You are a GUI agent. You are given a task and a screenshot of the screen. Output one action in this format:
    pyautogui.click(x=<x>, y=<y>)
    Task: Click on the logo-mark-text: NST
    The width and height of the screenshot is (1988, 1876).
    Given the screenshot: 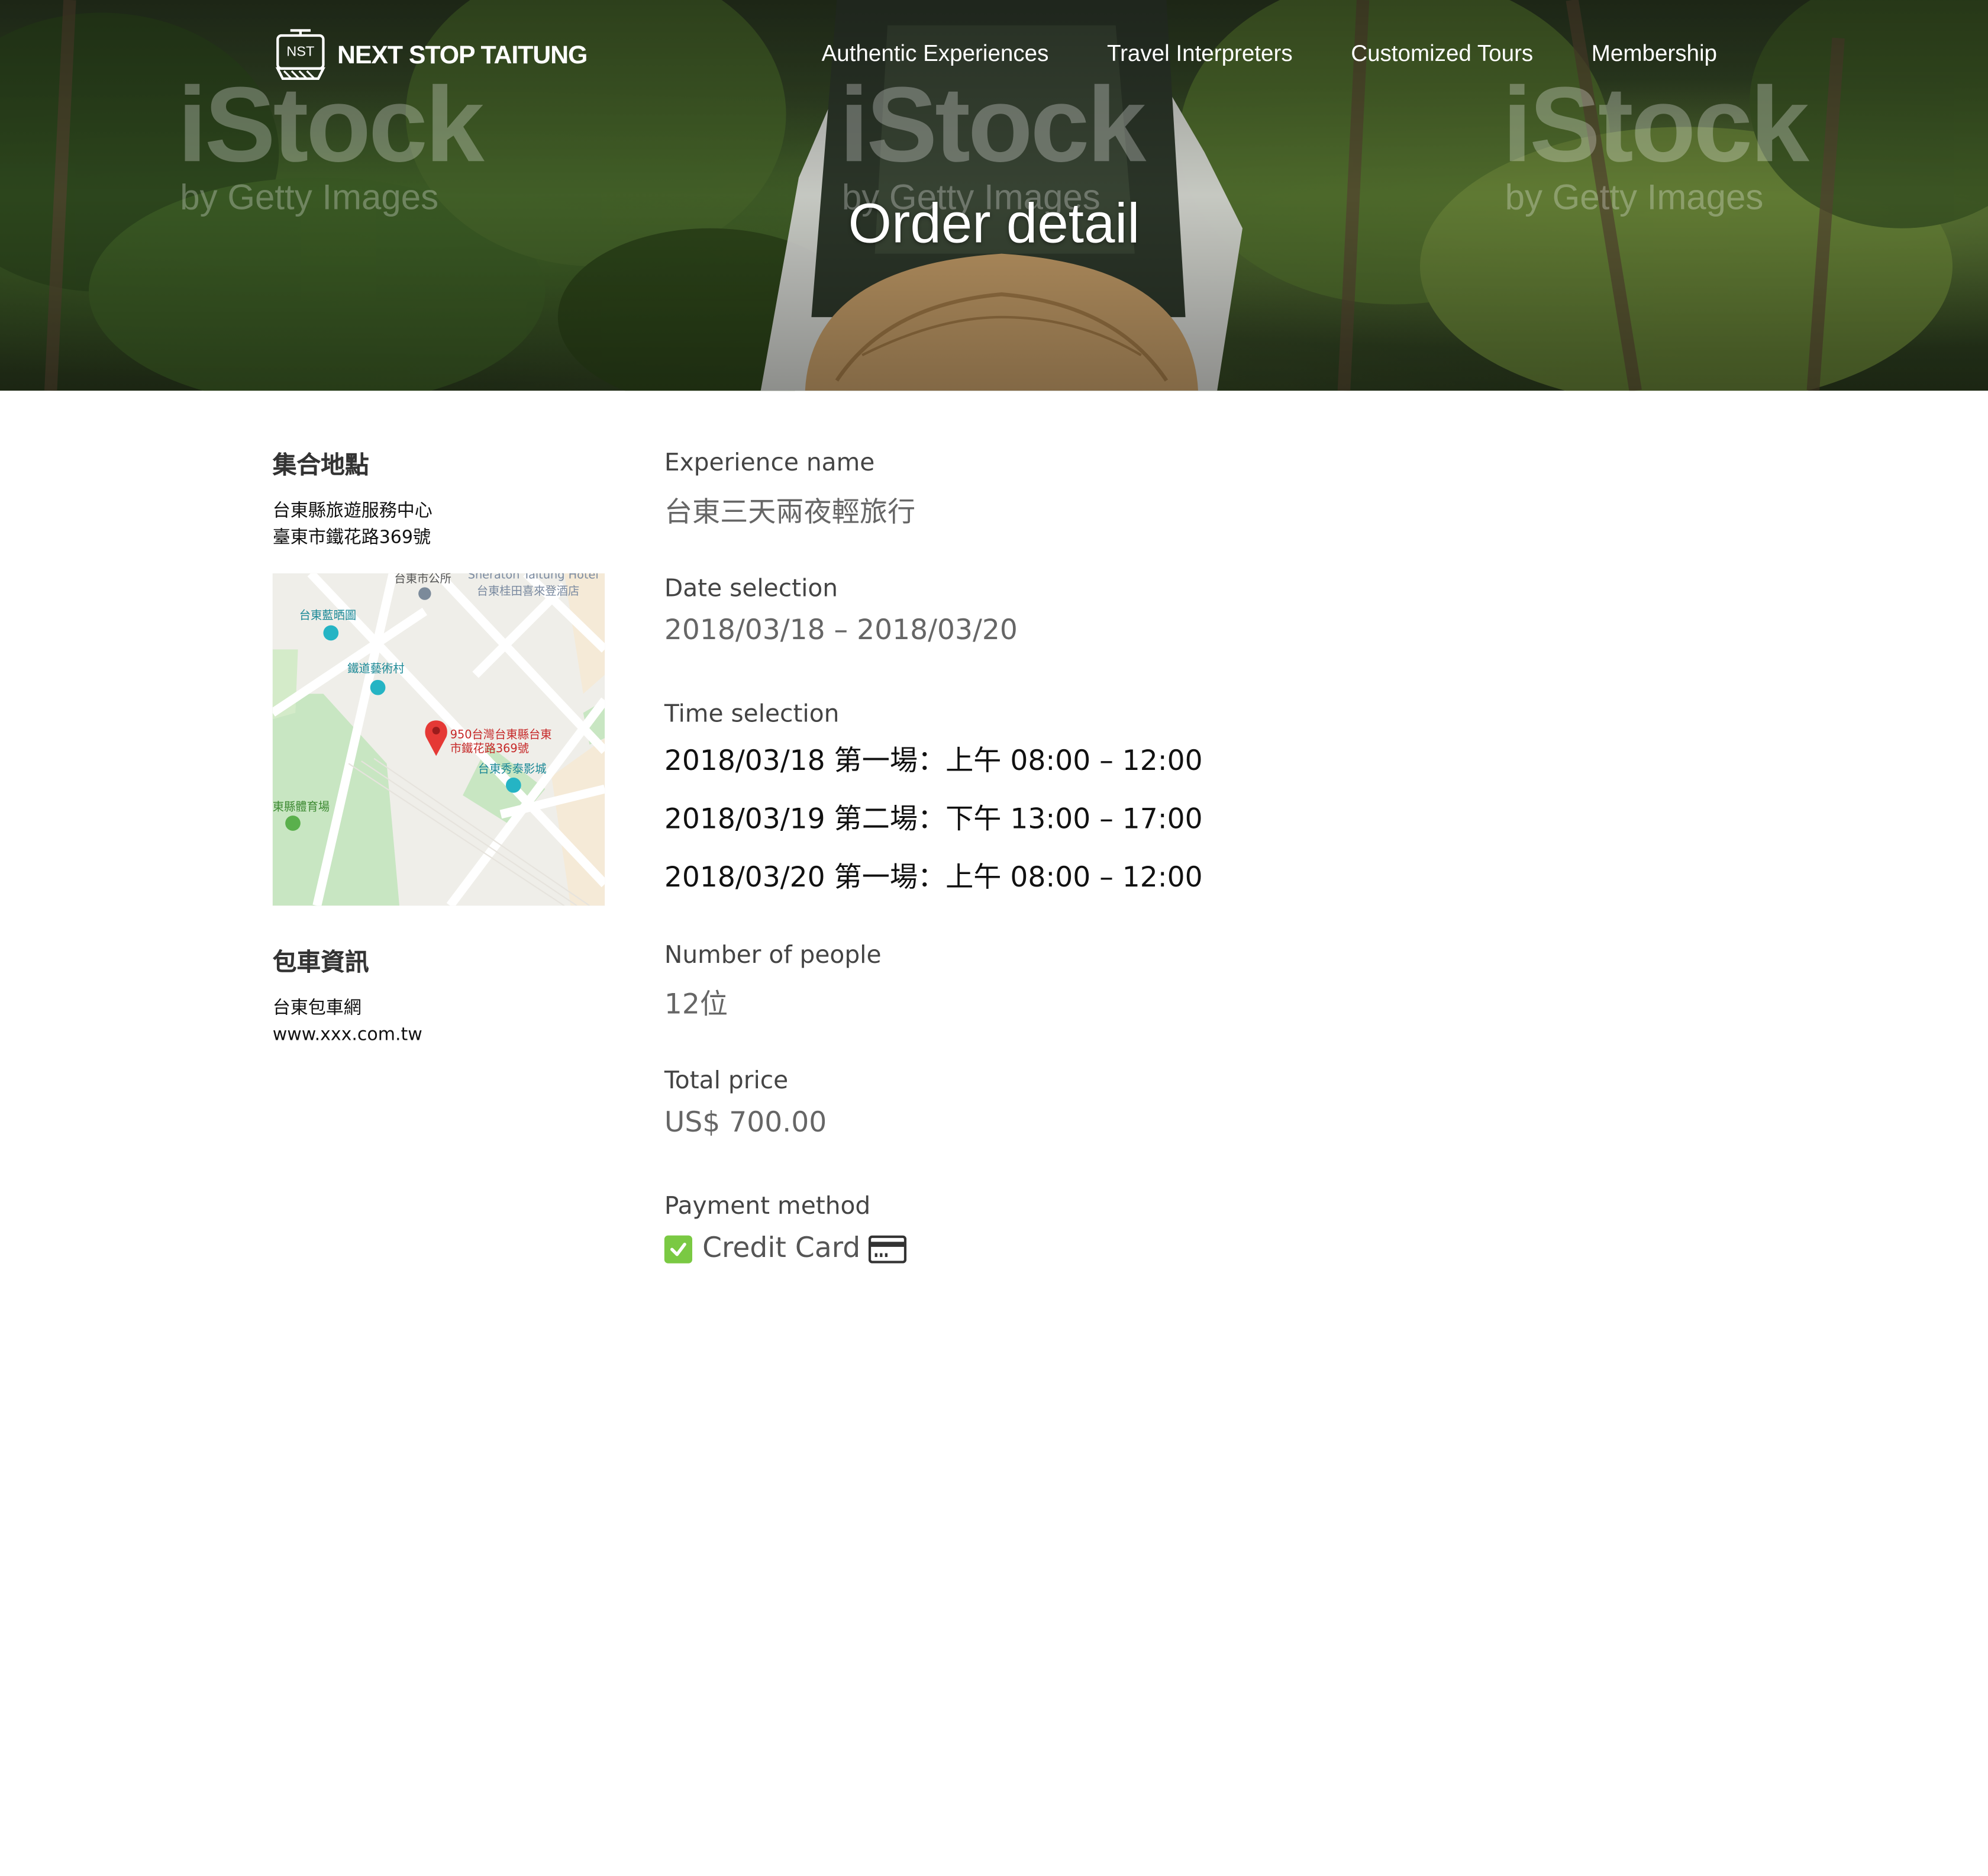 What is the action you would take?
    pyautogui.click(x=300, y=51)
    